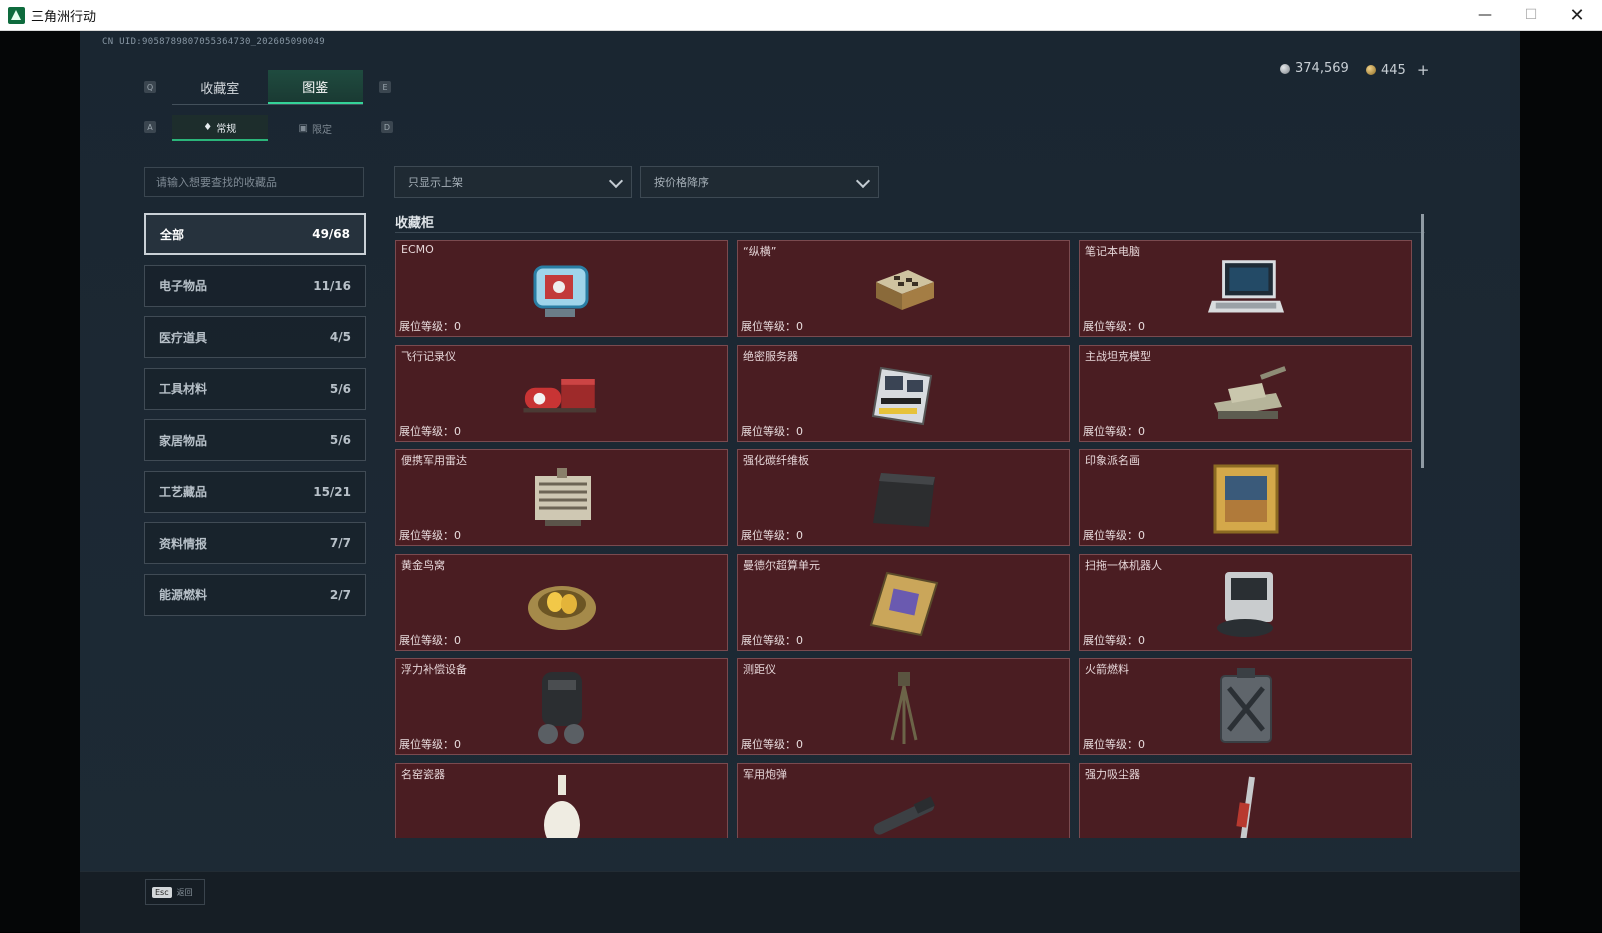 The image size is (1602, 933). What do you see at coordinates (903, 706) in the screenshot?
I see `collection-item-card: 测距仪展位等级：0` at bounding box center [903, 706].